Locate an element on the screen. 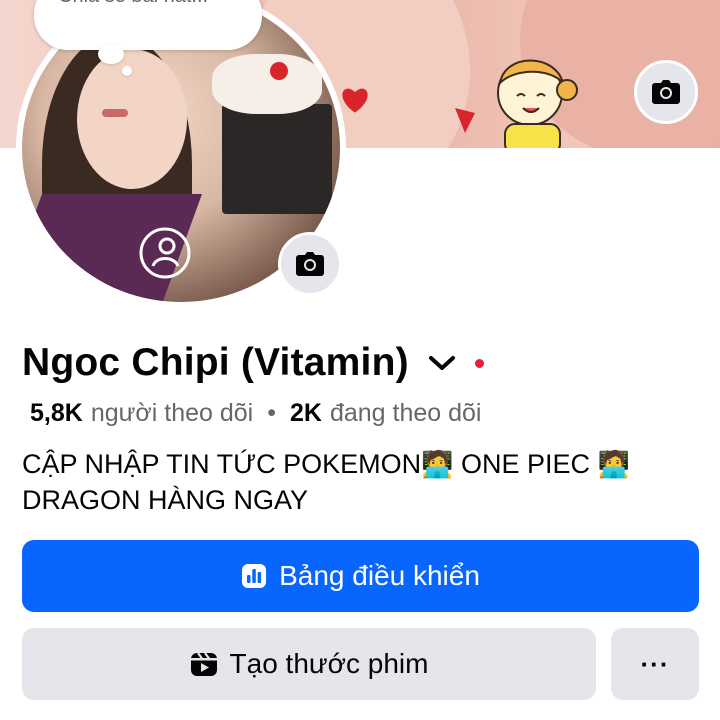  more-options-button: ··· is located at coordinates (655, 664).